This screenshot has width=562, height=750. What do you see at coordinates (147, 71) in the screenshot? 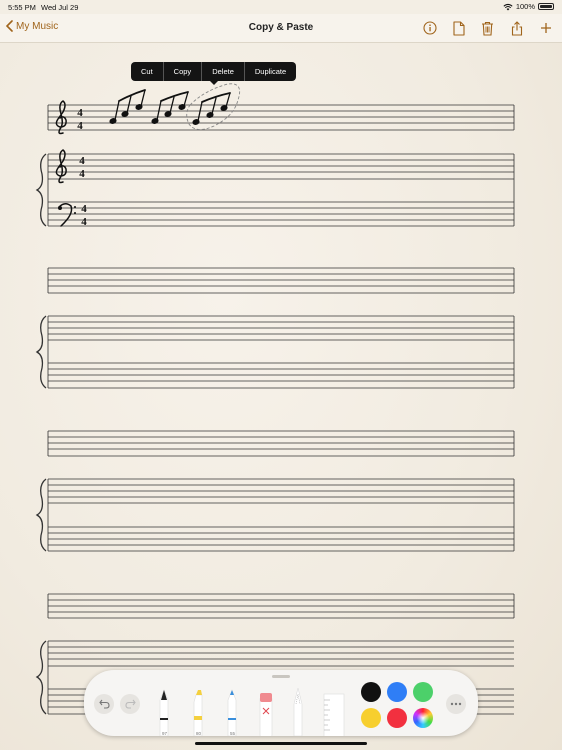
I see `cut-menu-item: Cut` at bounding box center [147, 71].